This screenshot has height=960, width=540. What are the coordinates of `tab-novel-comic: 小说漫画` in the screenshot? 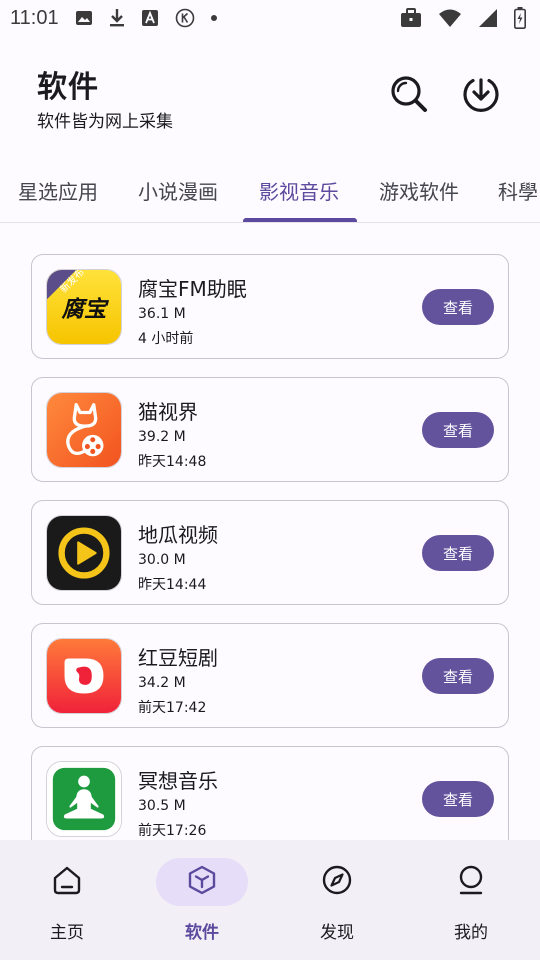 It's located at (178, 190).